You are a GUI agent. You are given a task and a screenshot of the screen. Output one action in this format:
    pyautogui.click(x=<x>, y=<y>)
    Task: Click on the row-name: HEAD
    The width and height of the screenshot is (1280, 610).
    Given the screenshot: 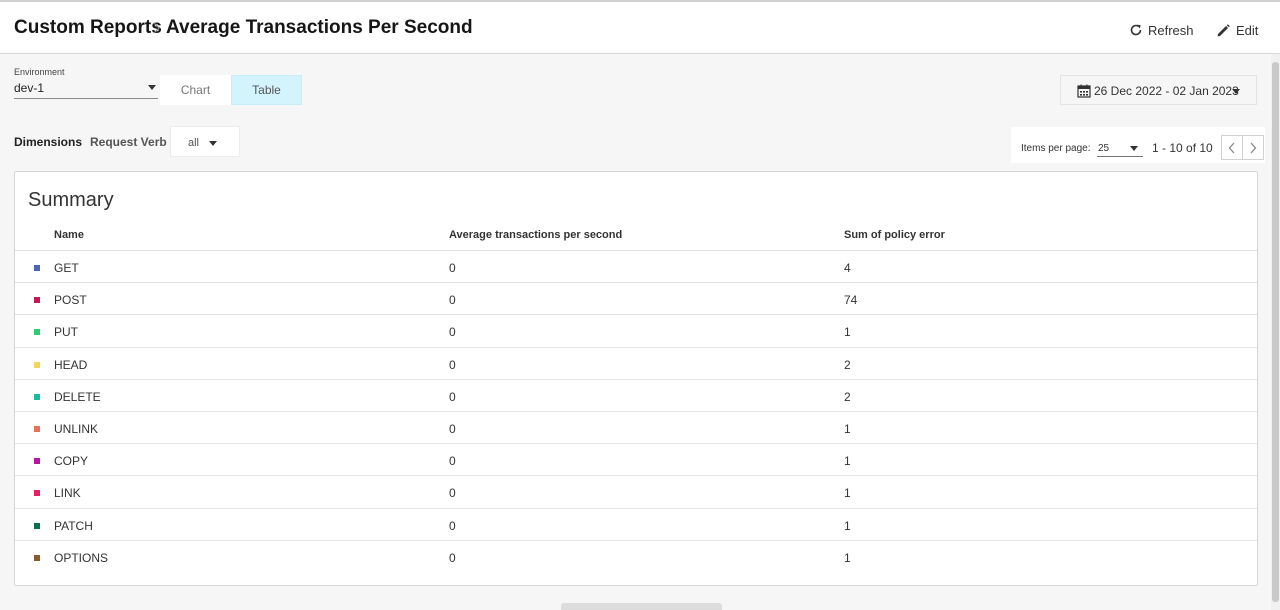 What is the action you would take?
    pyautogui.click(x=71, y=364)
    